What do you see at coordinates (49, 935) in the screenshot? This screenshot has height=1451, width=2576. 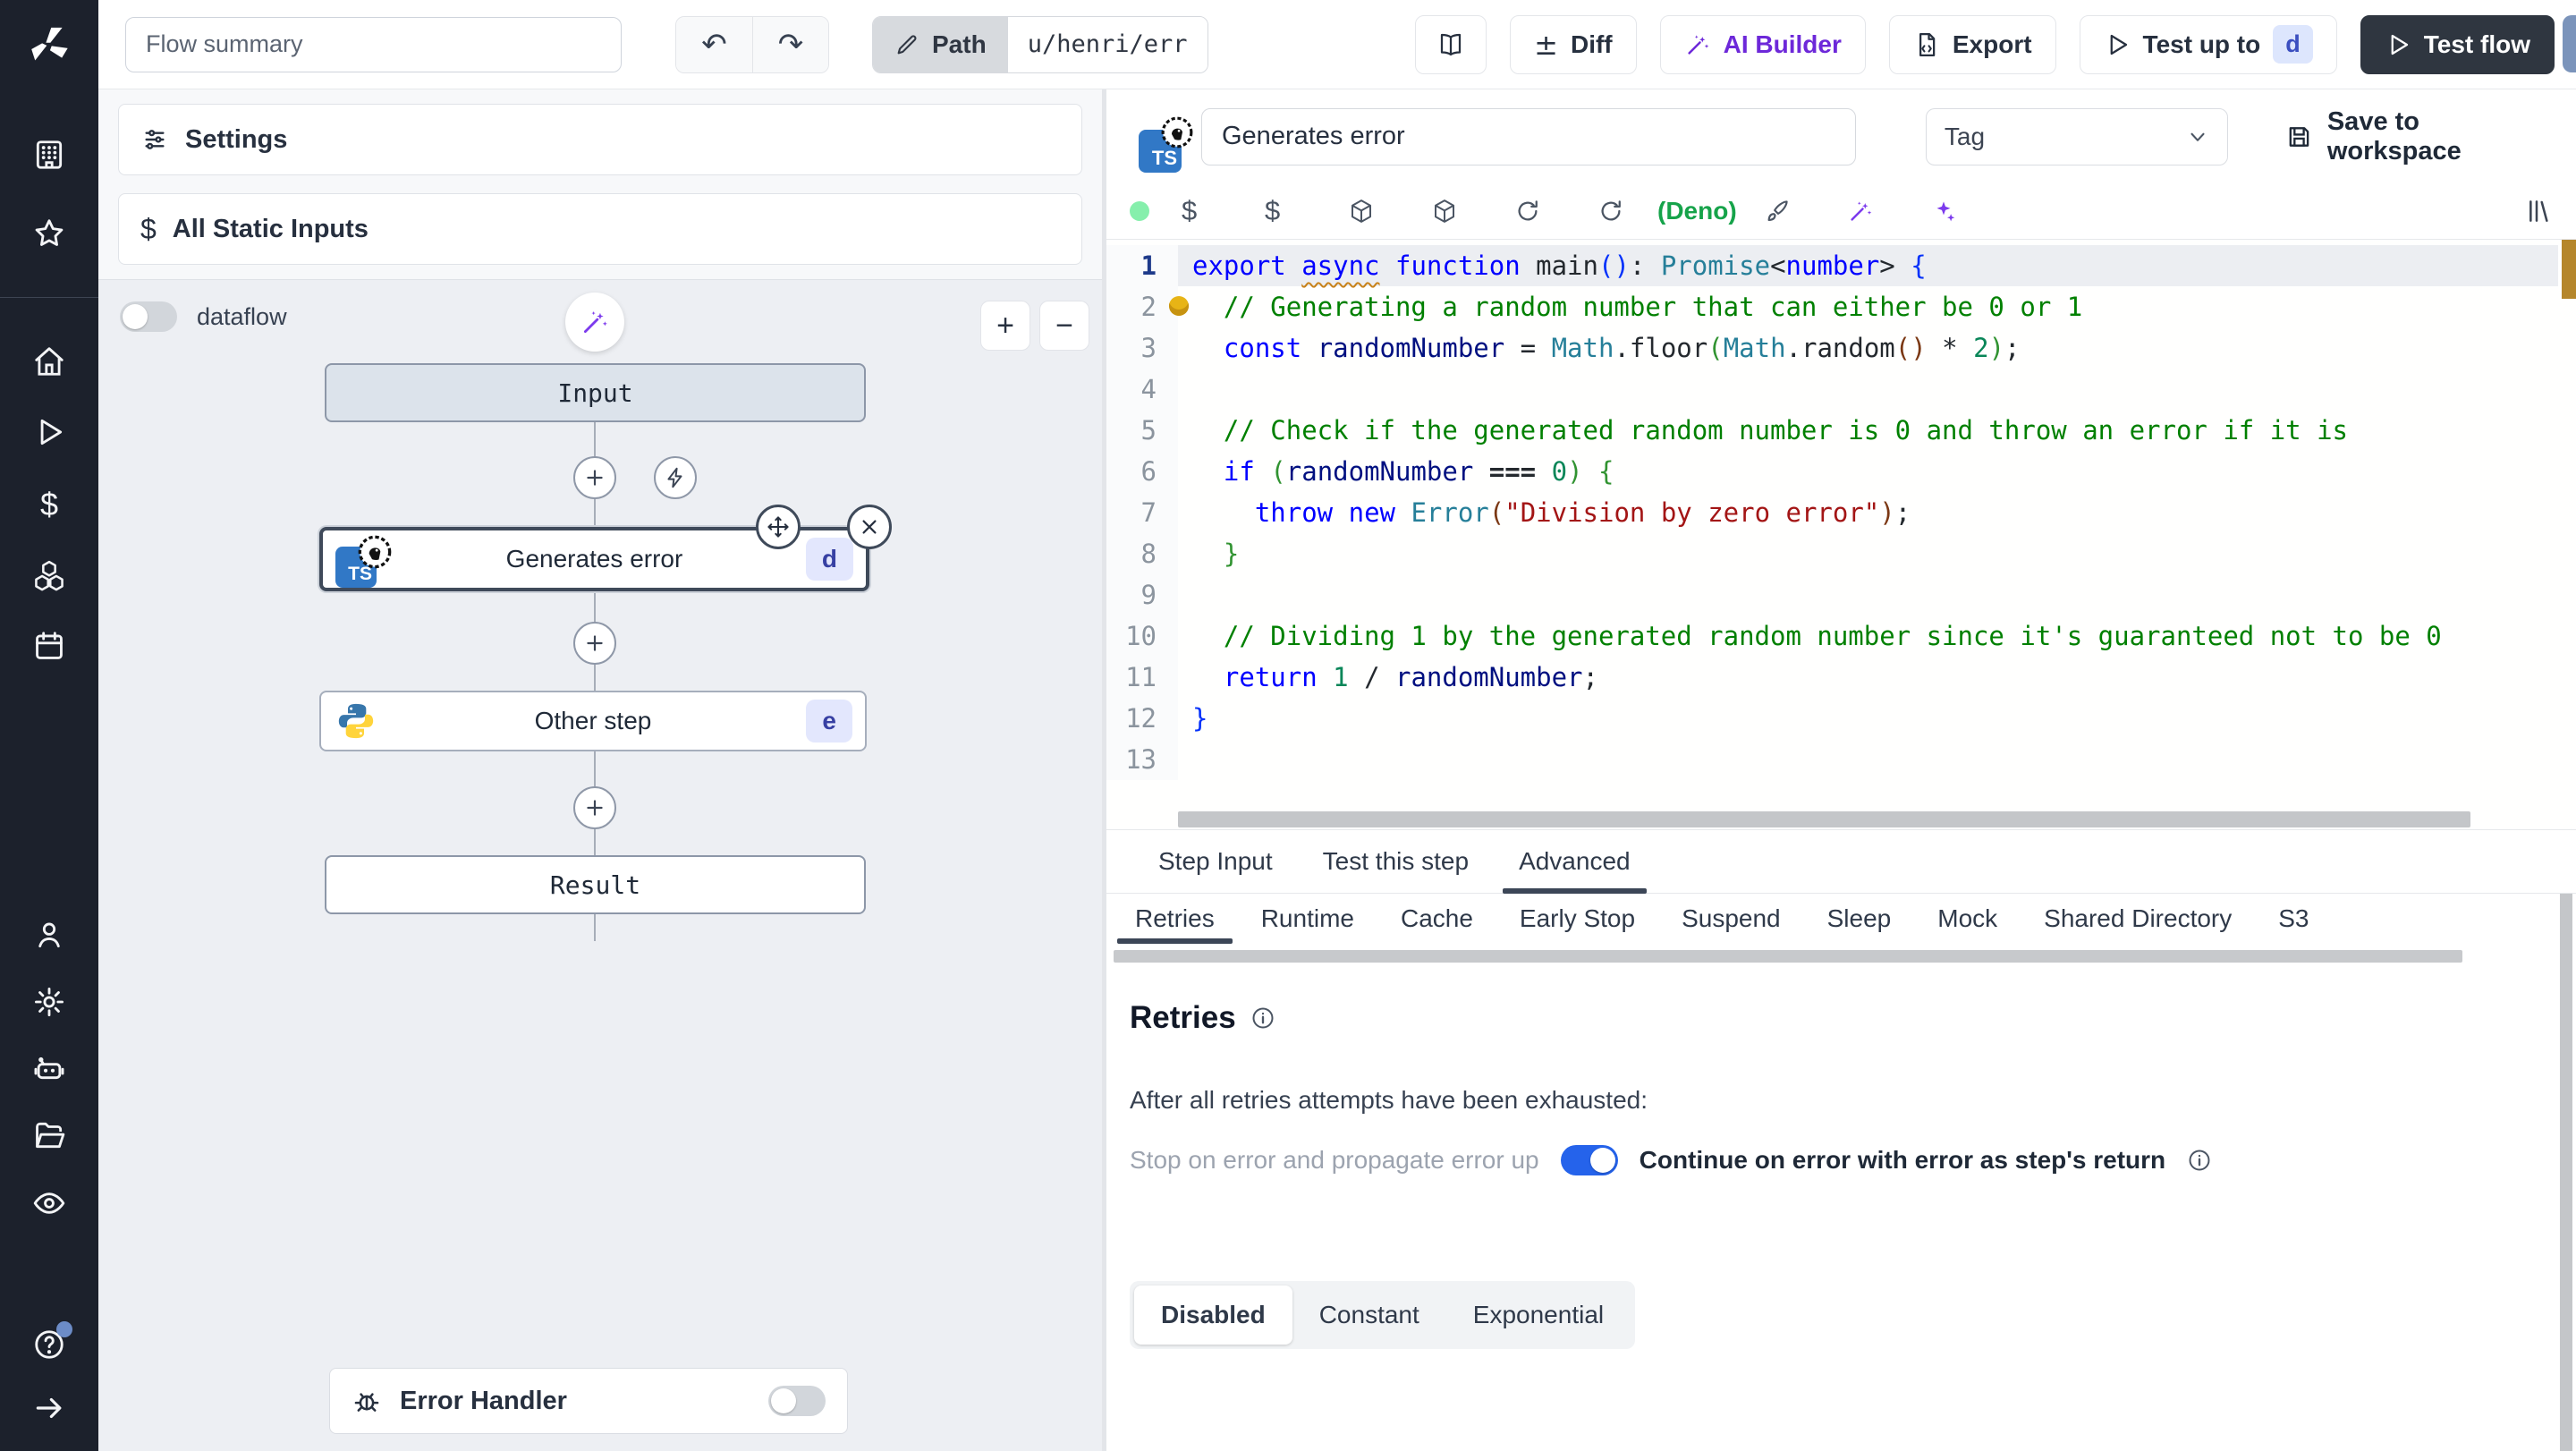 I see `user-icon` at bounding box center [49, 935].